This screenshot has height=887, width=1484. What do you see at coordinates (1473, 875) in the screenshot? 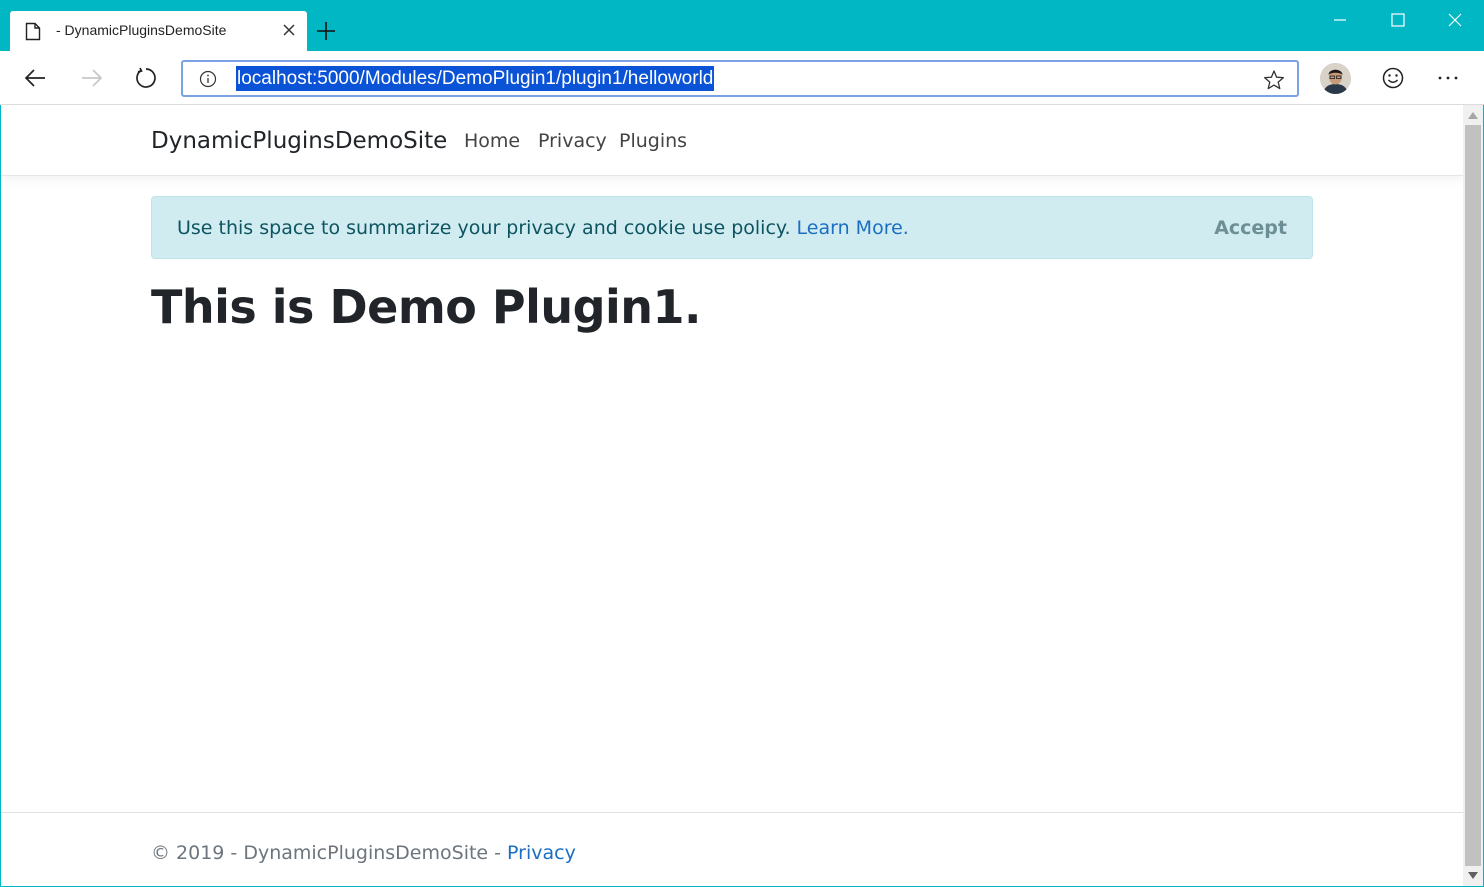
I see `scroll-down-arrow` at bounding box center [1473, 875].